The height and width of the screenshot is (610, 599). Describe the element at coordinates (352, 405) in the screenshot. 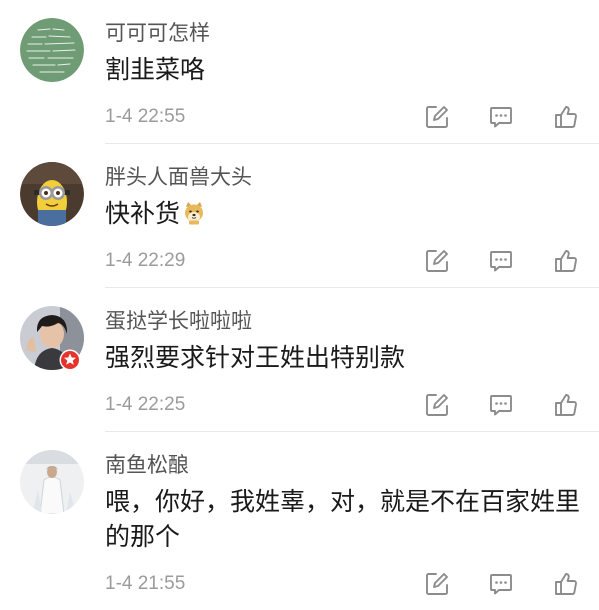

I see `comment-meta: 1-4 22:25` at that location.